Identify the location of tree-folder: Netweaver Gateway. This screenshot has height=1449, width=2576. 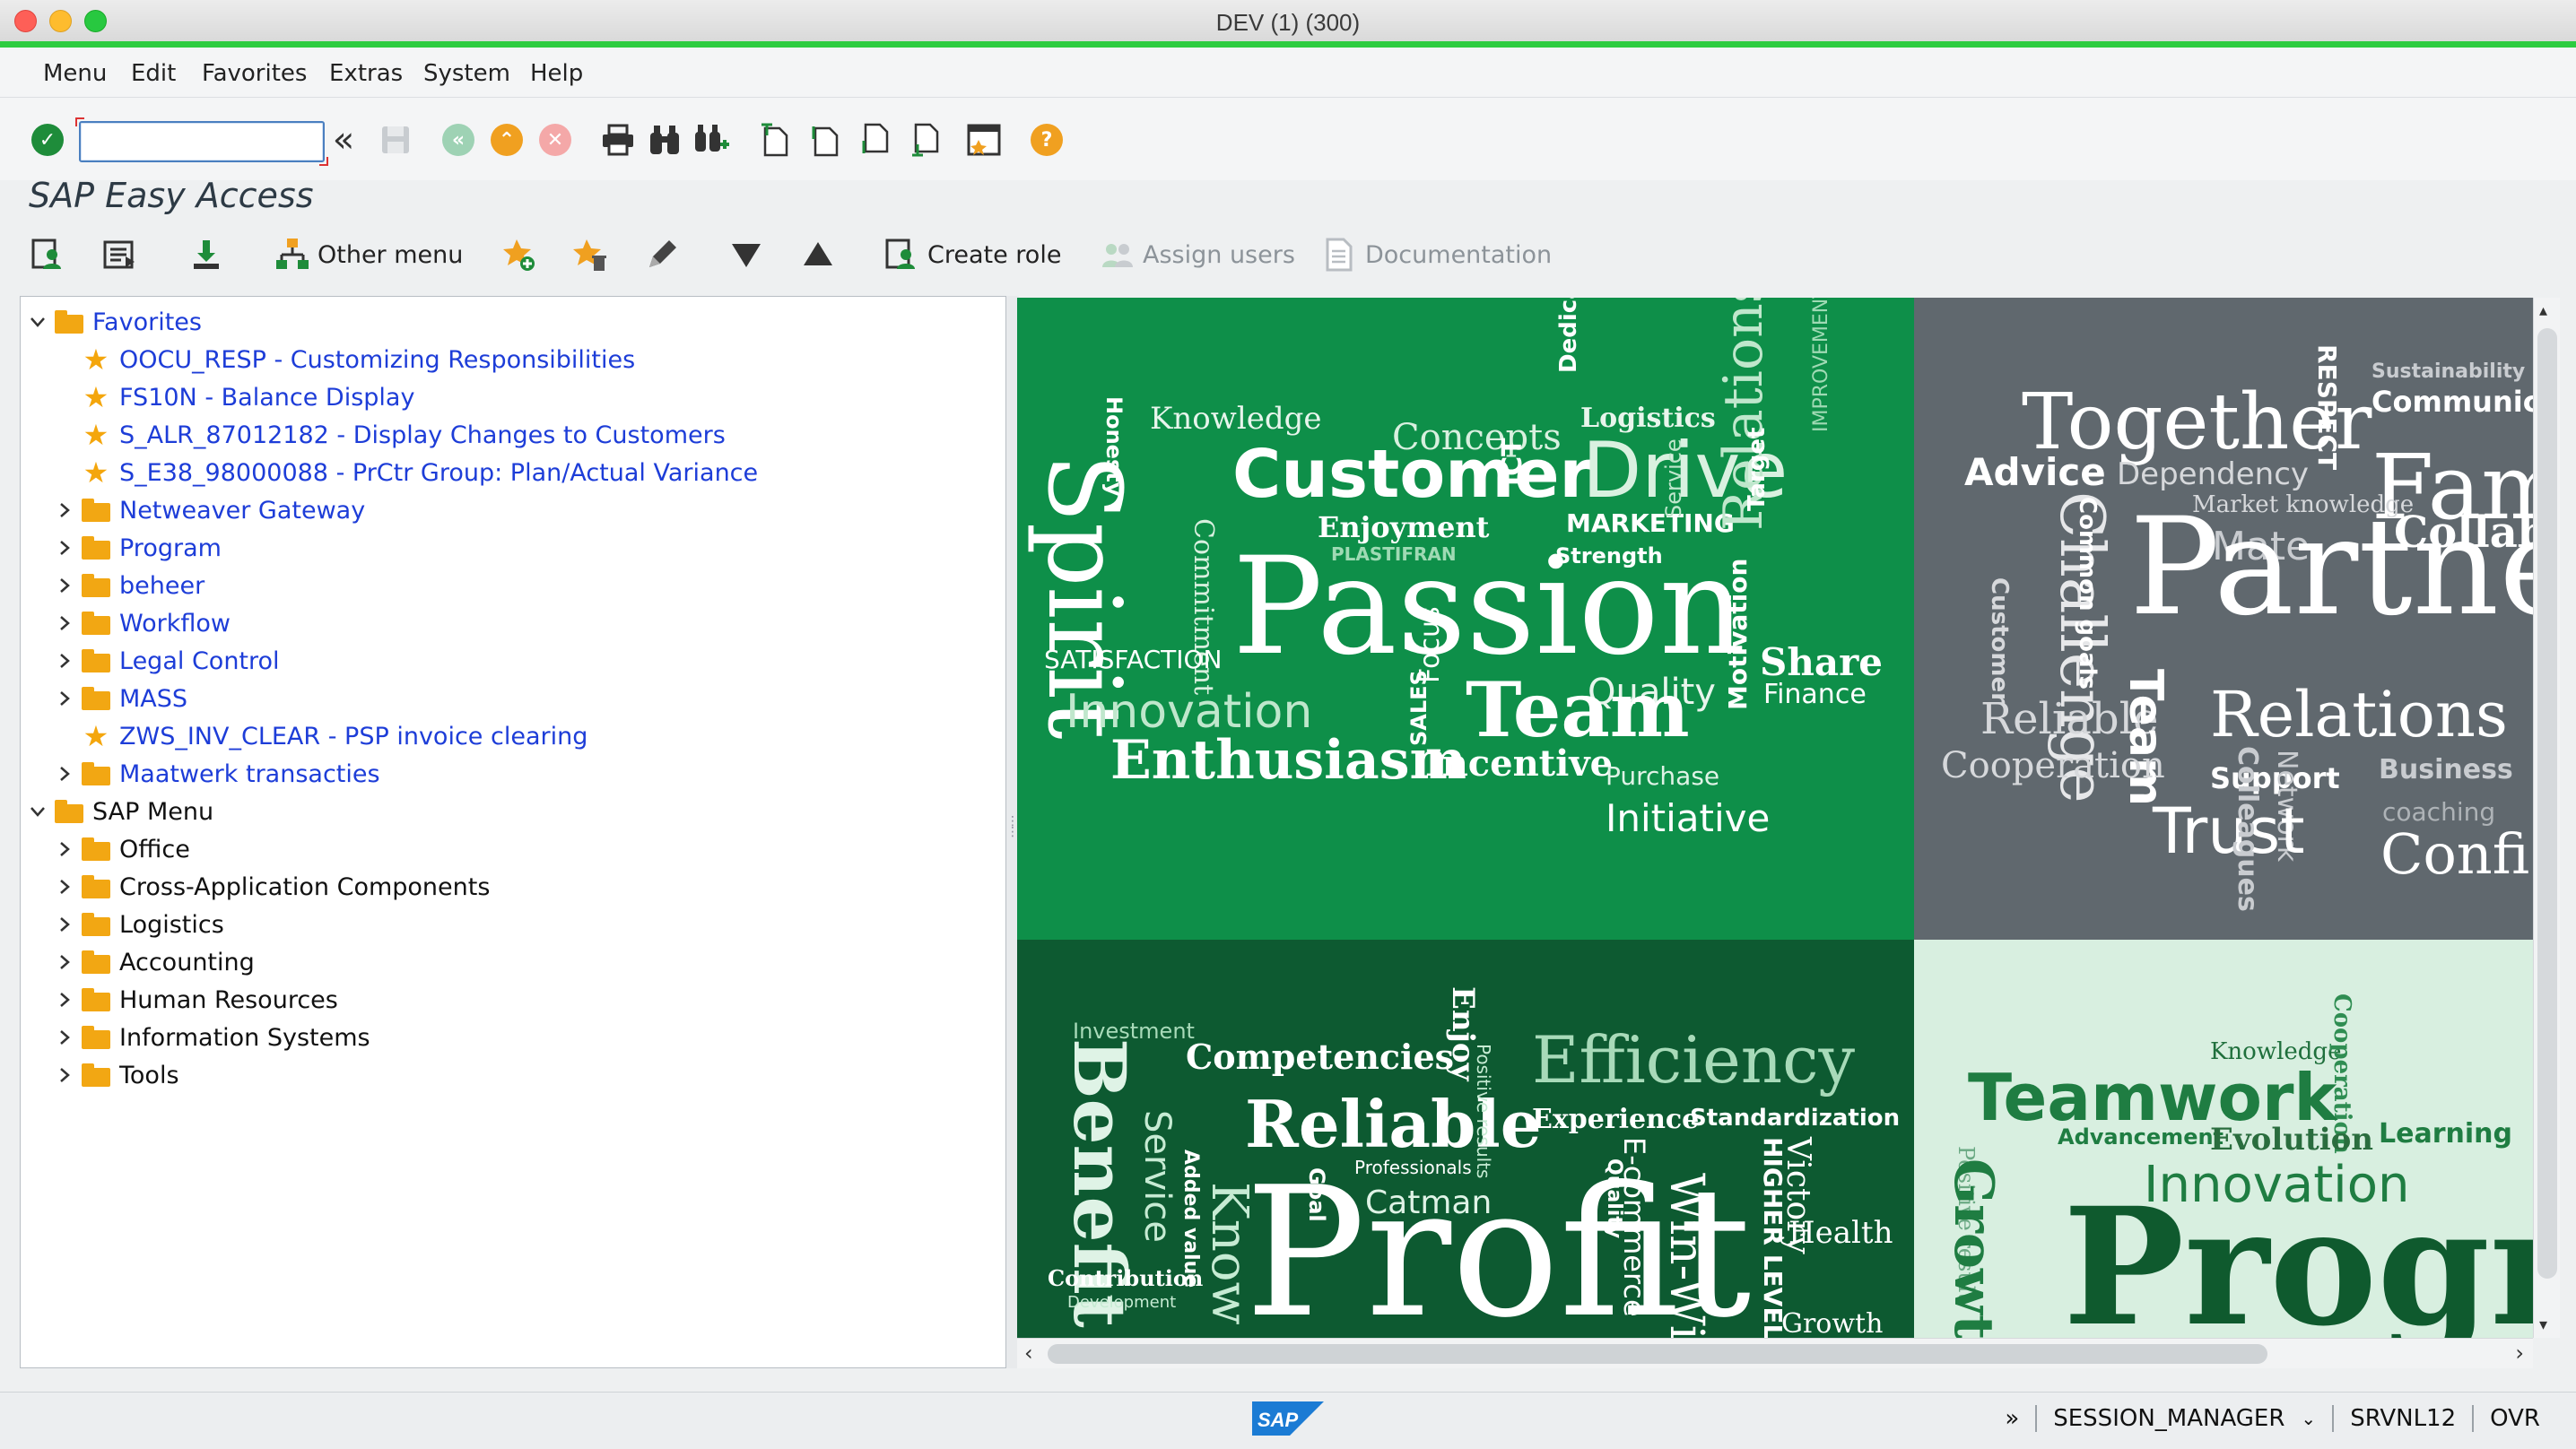
(210, 510).